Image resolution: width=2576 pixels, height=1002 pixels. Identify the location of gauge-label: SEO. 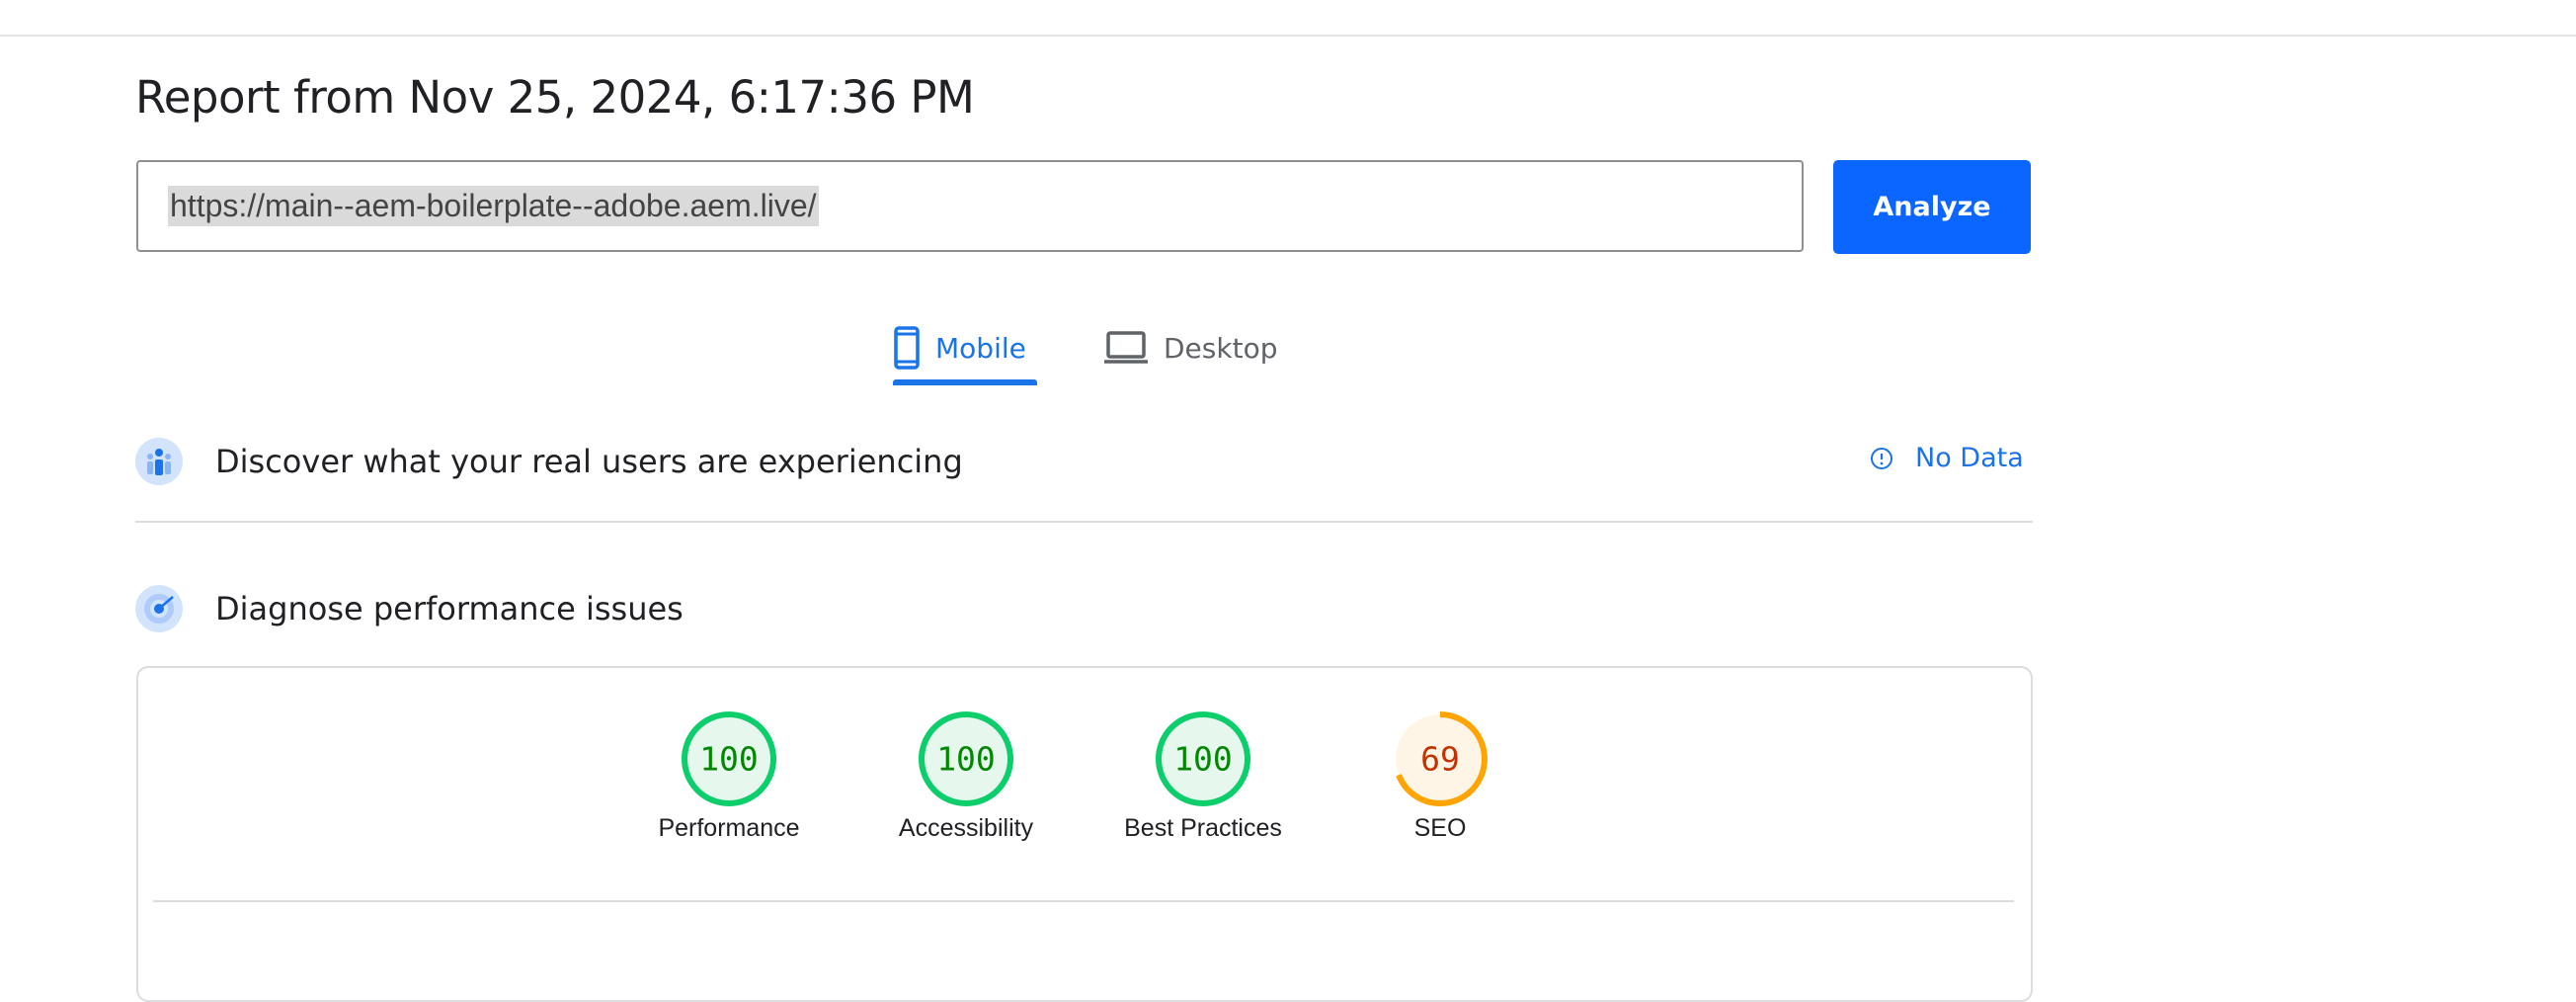
(1440, 828).